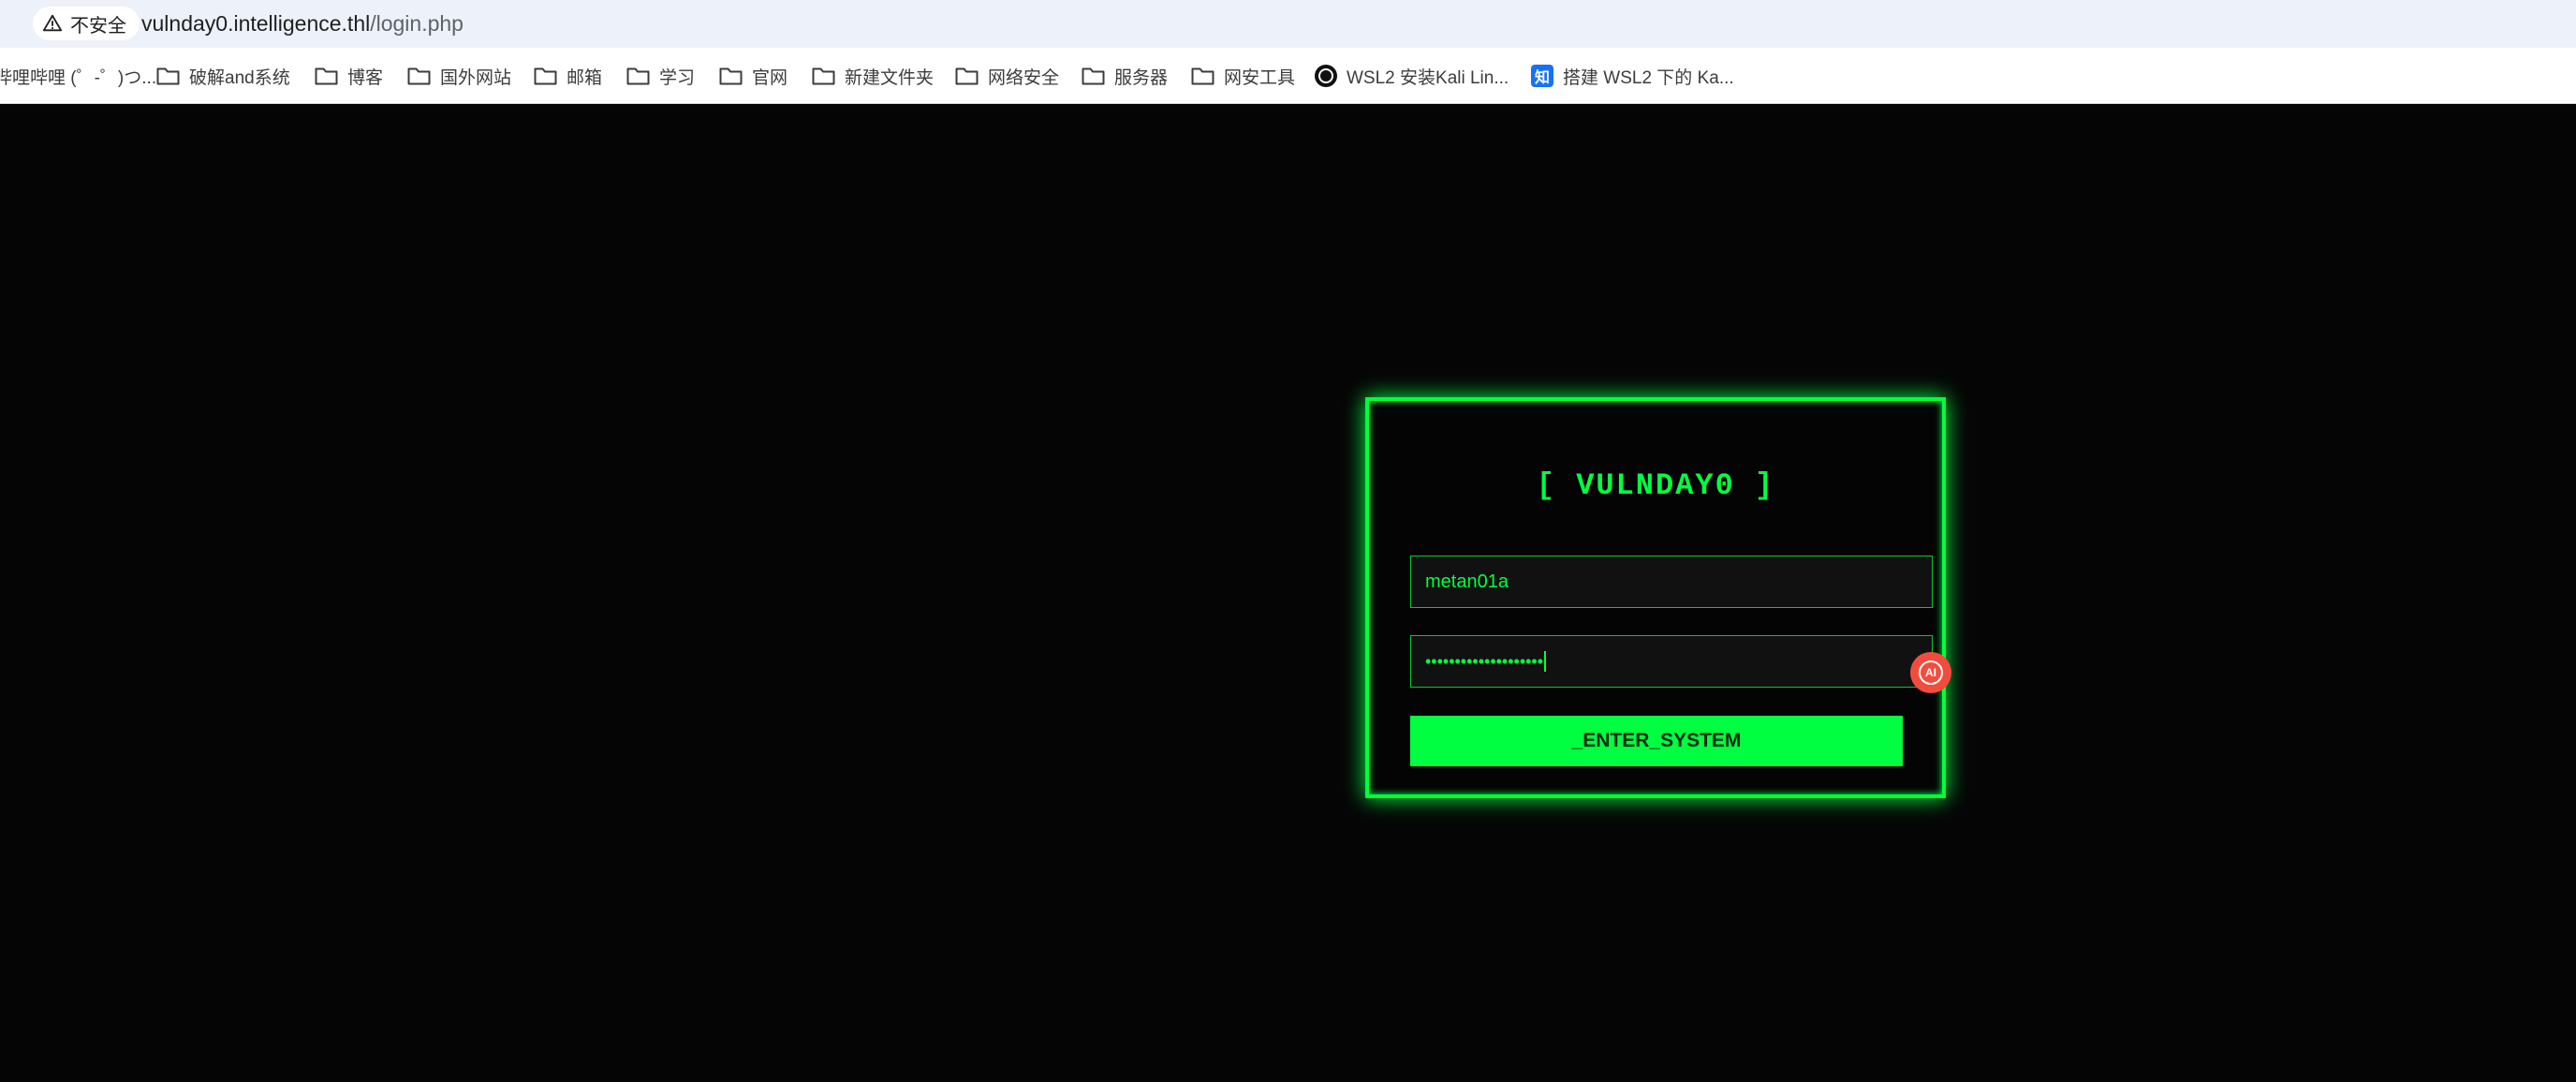  I want to click on bookmark-folder-blog: 博客, so click(349, 76).